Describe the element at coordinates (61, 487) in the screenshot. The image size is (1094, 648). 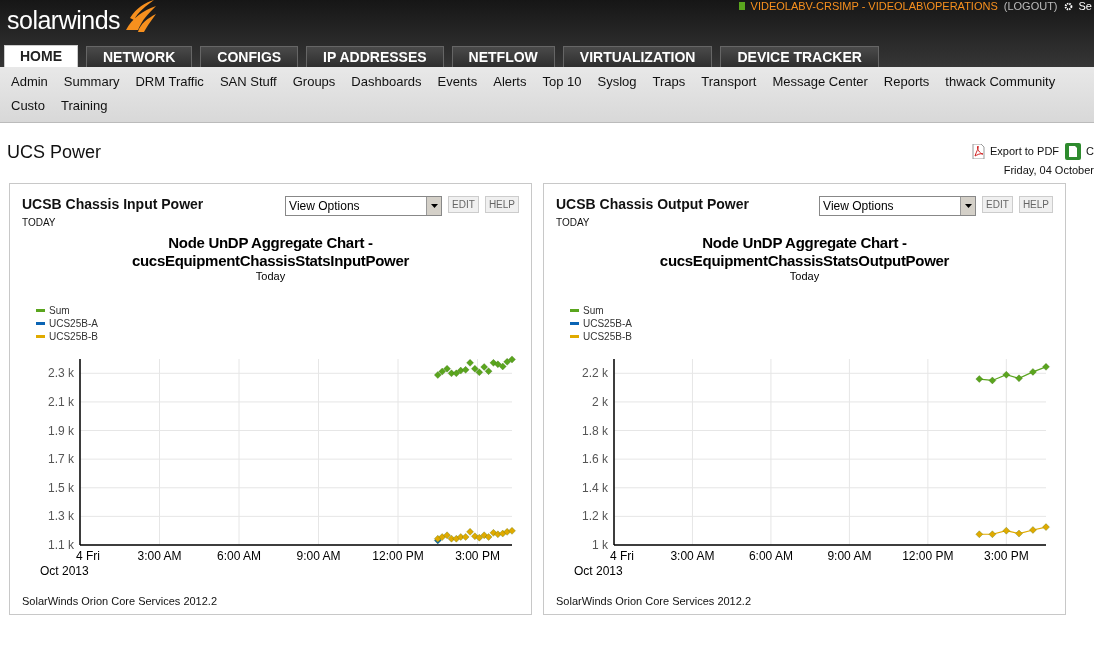
I see `y-tick-label: 1.5 k` at that location.